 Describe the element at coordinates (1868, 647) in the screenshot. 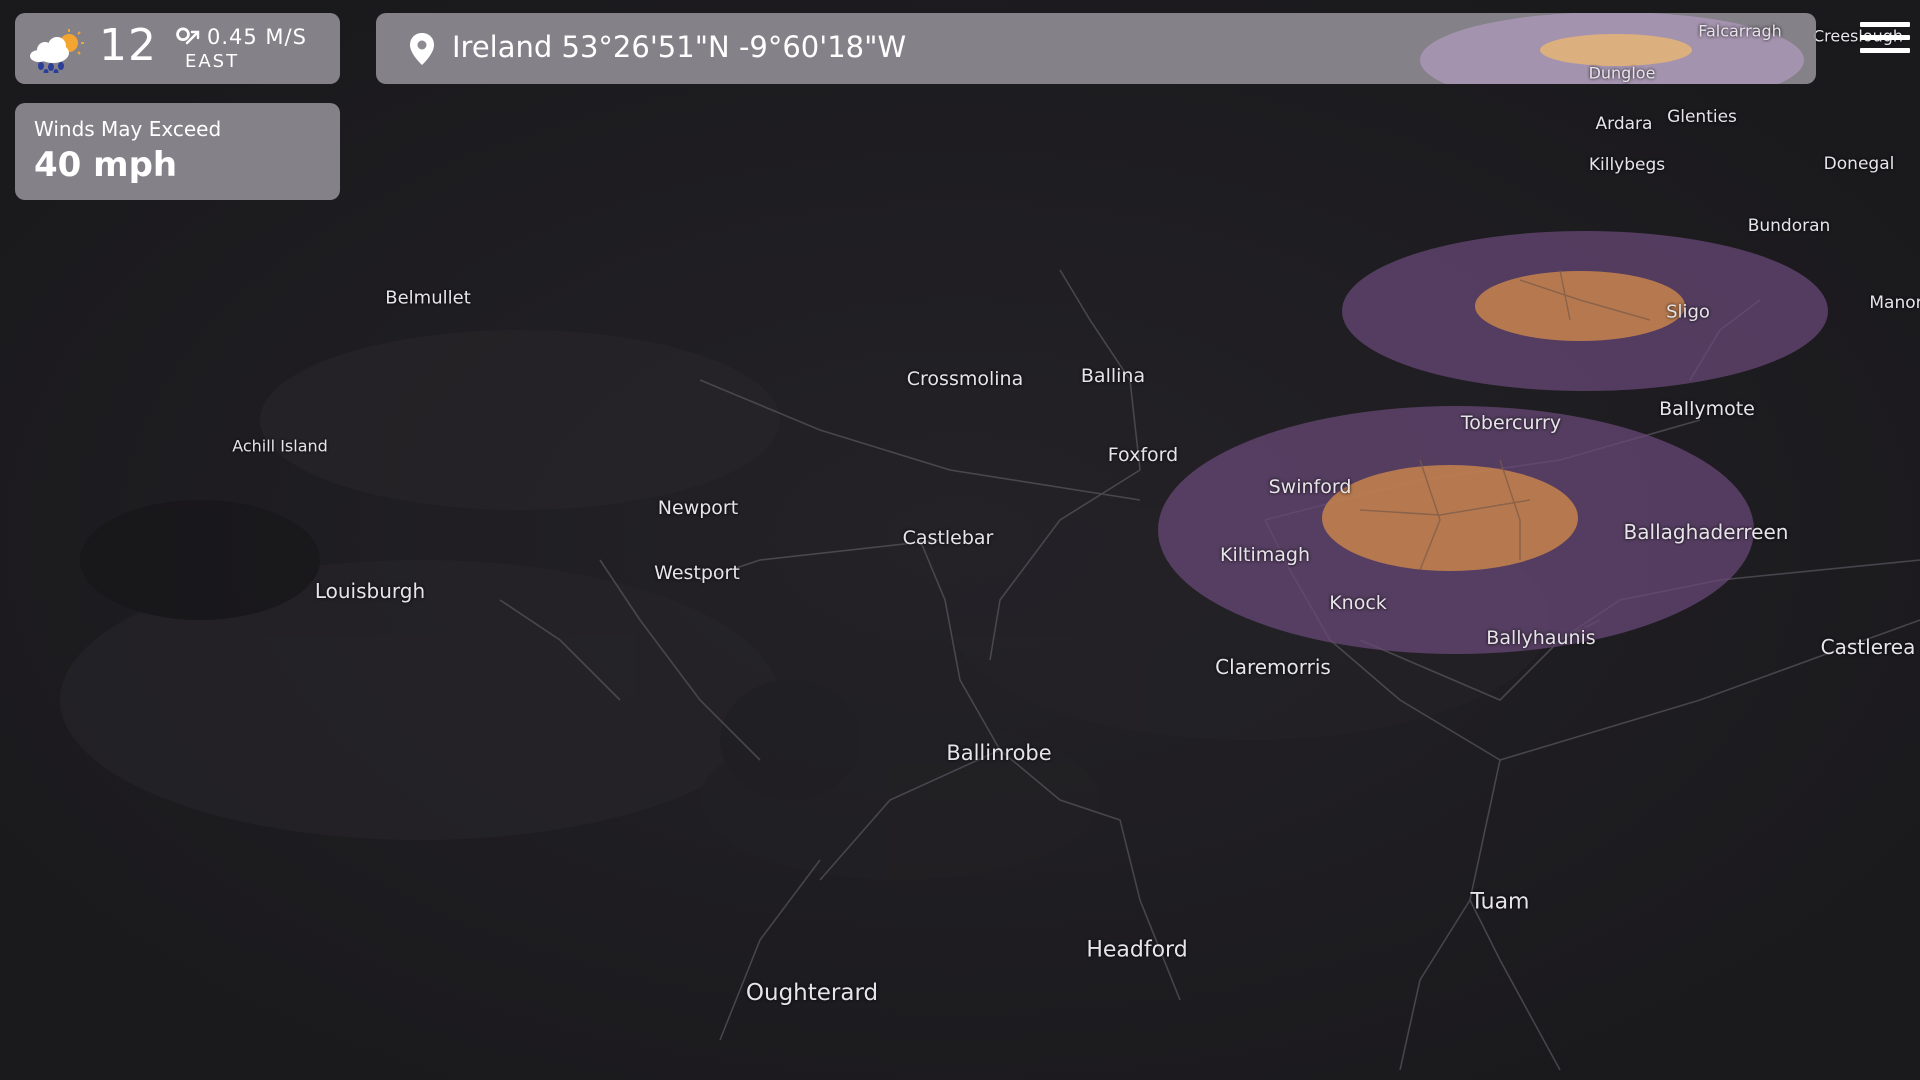

I see `place-label-castlerea: Castlerea` at that location.